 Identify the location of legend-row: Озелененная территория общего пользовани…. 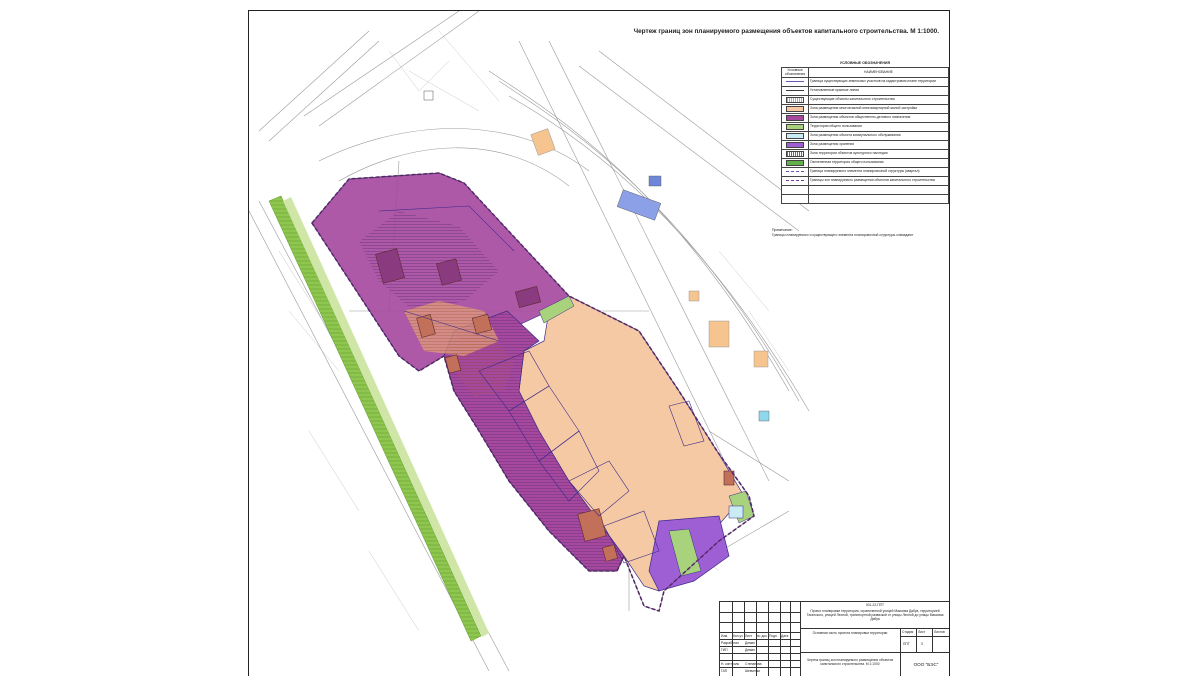
(865, 163).